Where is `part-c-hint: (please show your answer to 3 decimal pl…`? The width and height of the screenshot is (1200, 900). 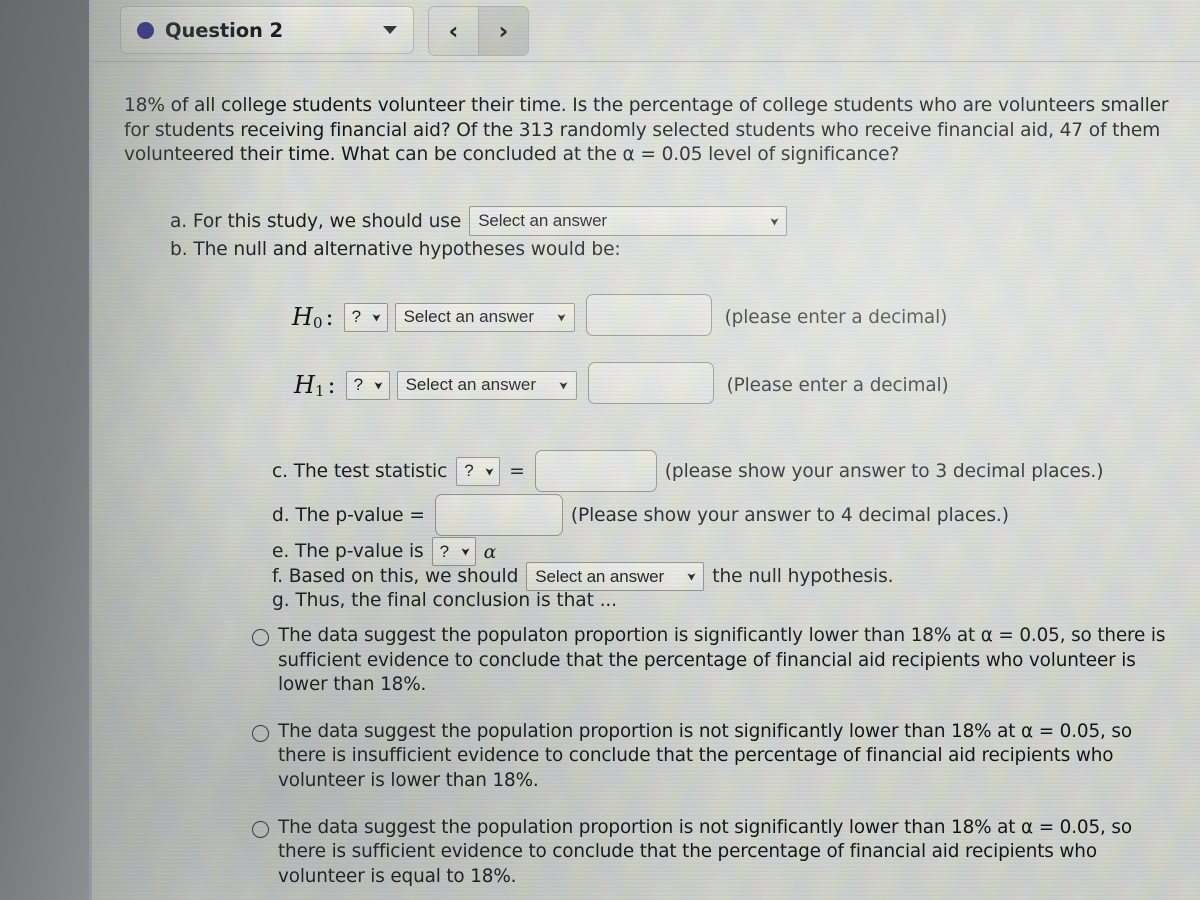
part-c-hint: (please show your answer to 3 decimal pl… is located at coordinates (884, 471).